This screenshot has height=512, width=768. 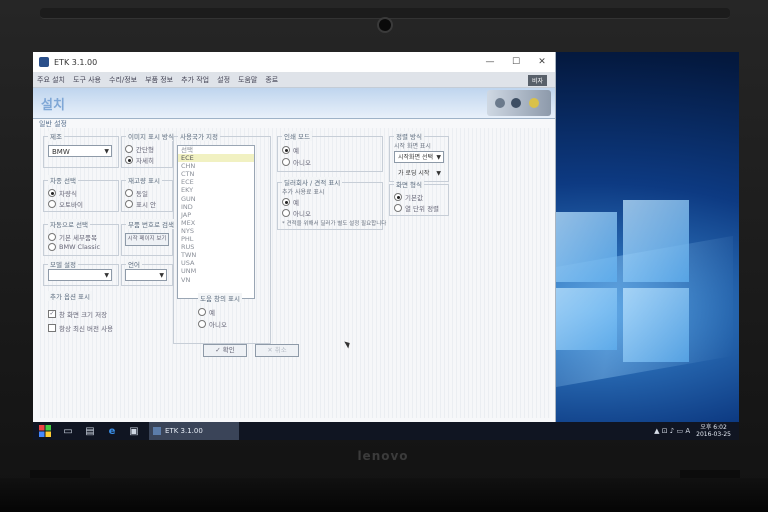 What do you see at coordinates (216, 199) in the screenshot?
I see `list-item: GUN` at bounding box center [216, 199].